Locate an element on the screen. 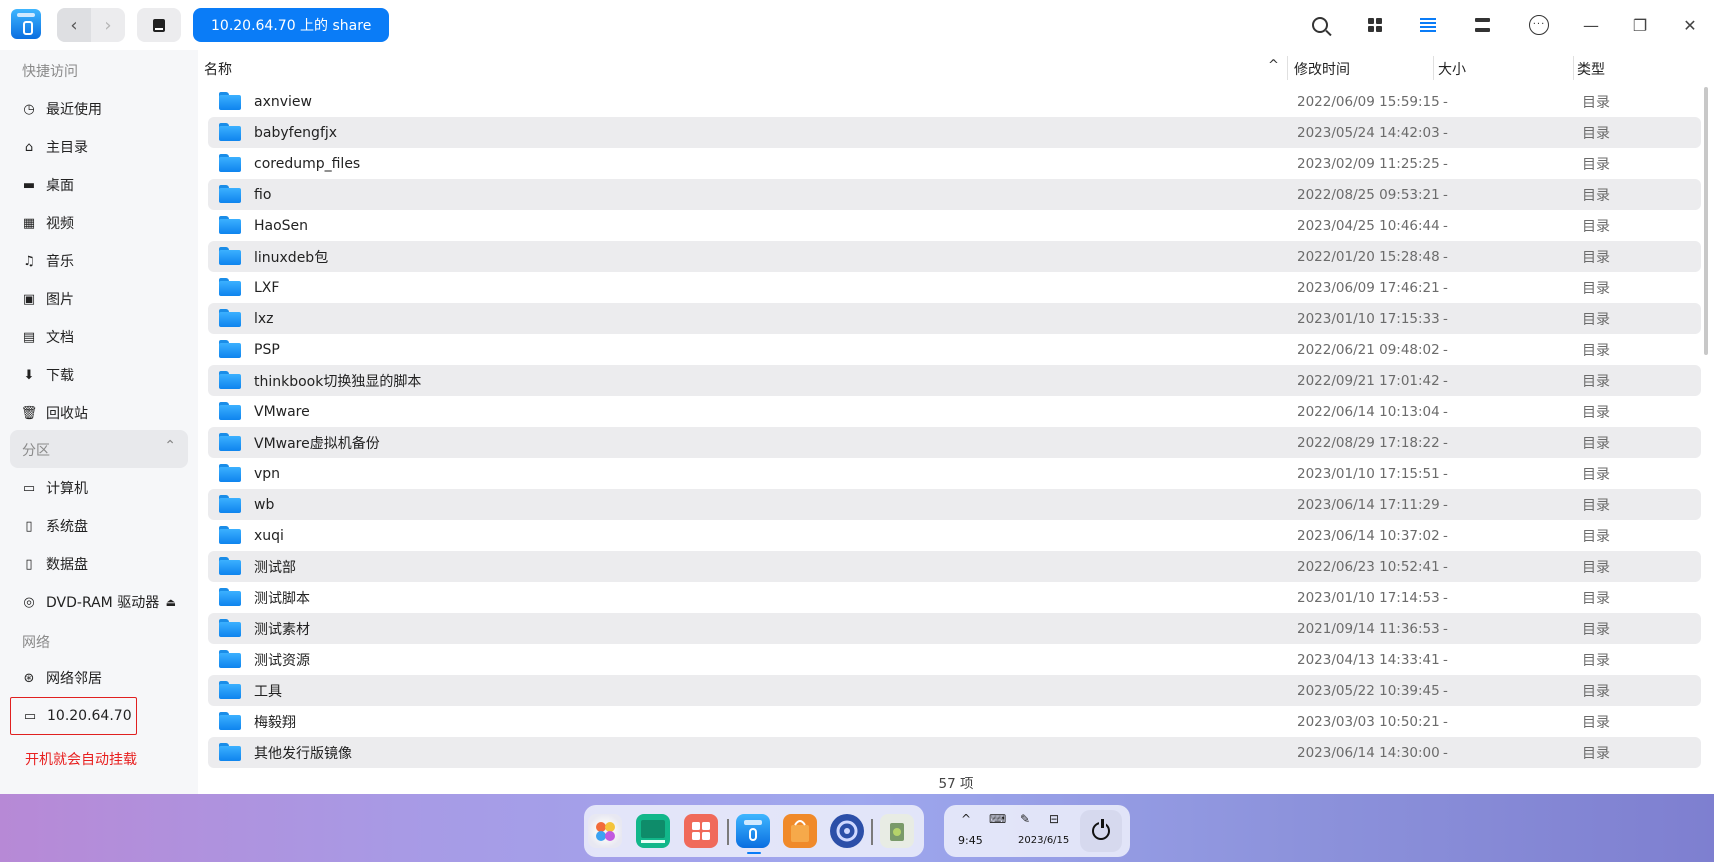  column-type: 类型 is located at coordinates (1591, 69).